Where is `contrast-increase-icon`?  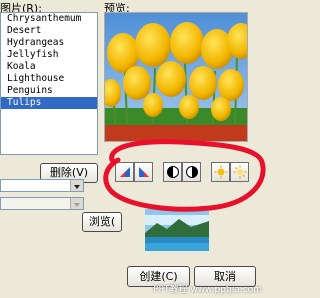
contrast-increase-icon is located at coordinates (192, 172).